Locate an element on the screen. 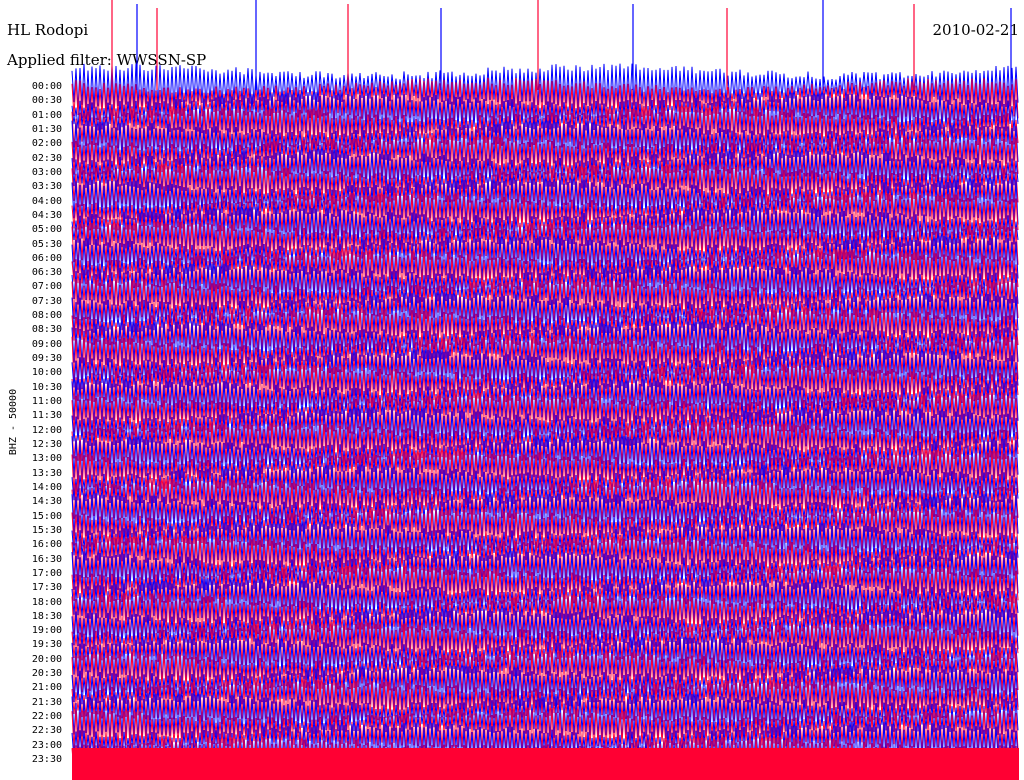  trace-tail-band is located at coordinates (545, 764).